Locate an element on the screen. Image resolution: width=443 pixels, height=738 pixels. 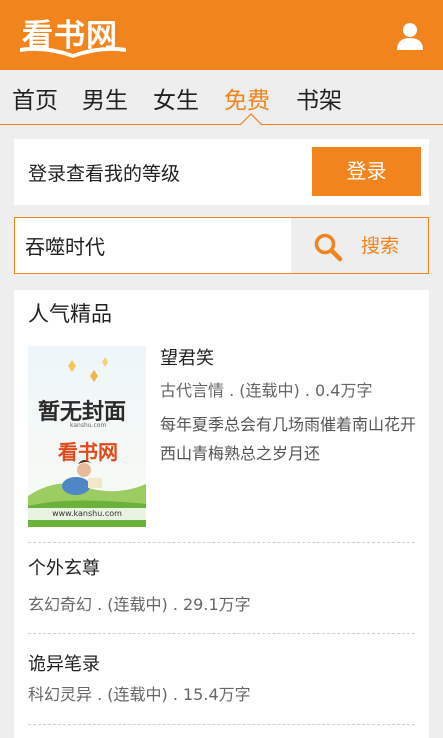
cover-site: kanshu.com is located at coordinates (88, 425).